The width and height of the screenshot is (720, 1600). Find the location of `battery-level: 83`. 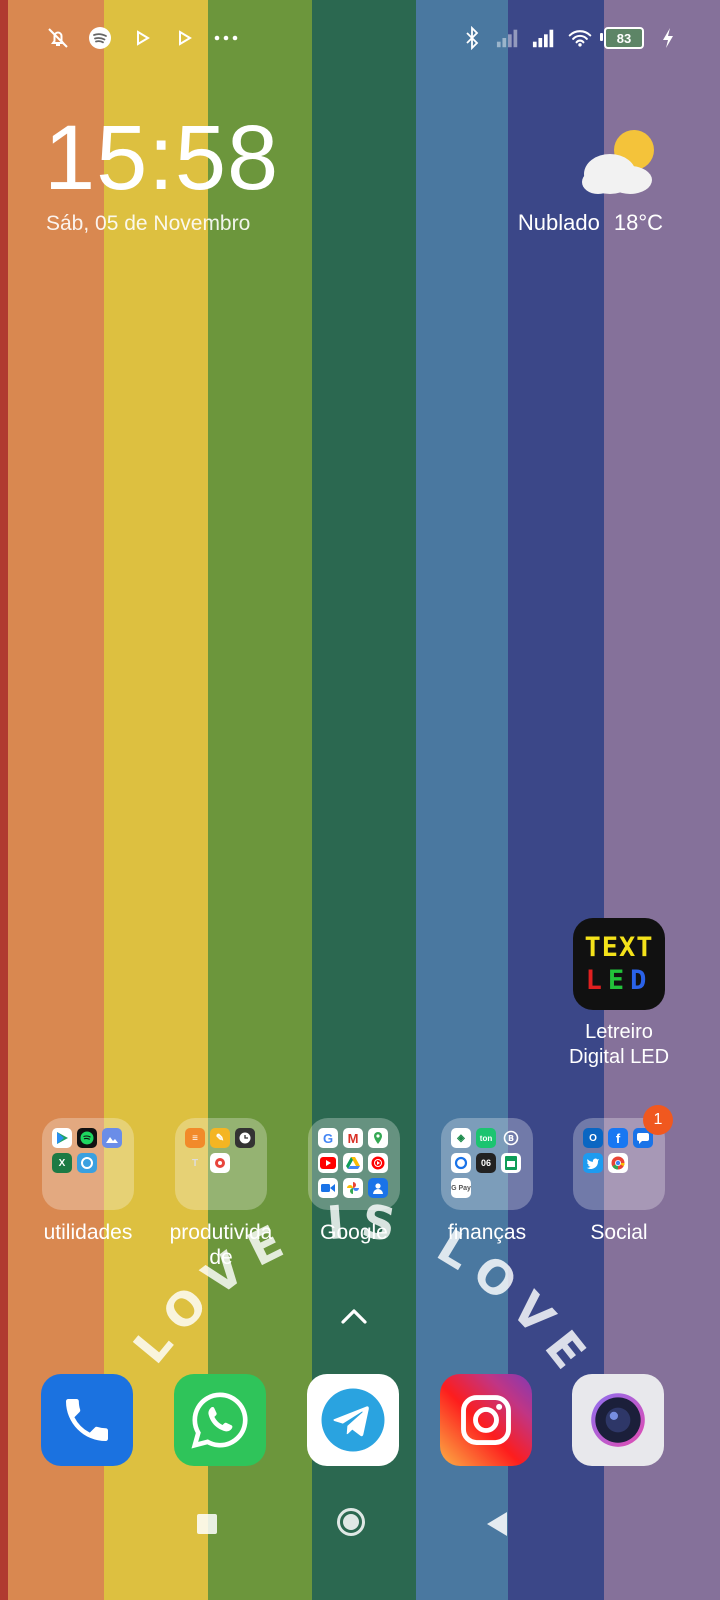

battery-level: 83 is located at coordinates (624, 38).